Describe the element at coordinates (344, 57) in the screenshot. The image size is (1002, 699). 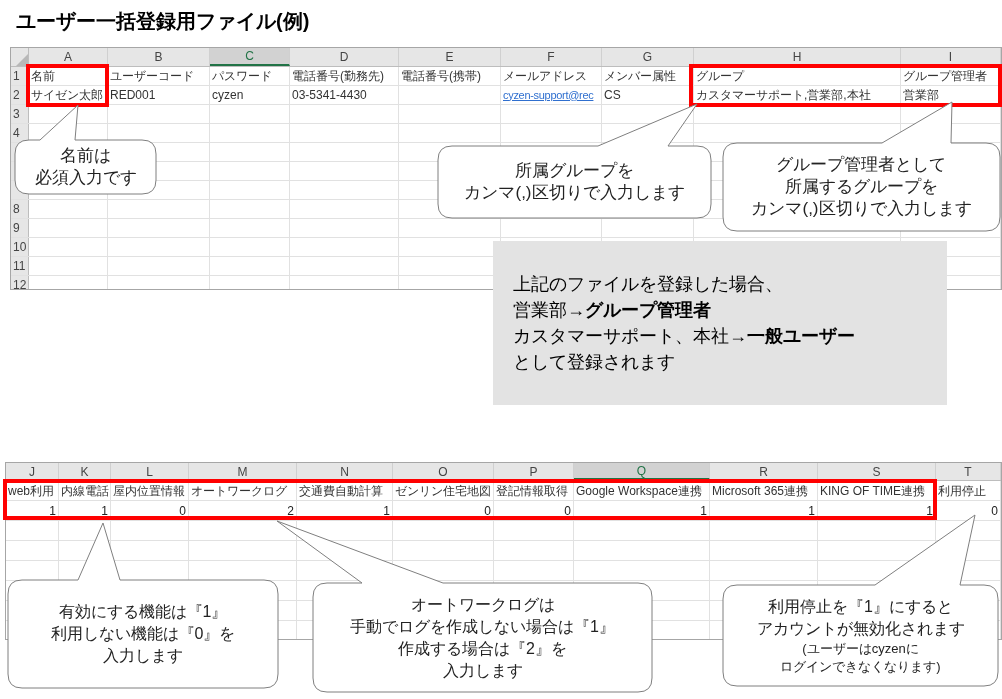
I see `column-header: D` at that location.